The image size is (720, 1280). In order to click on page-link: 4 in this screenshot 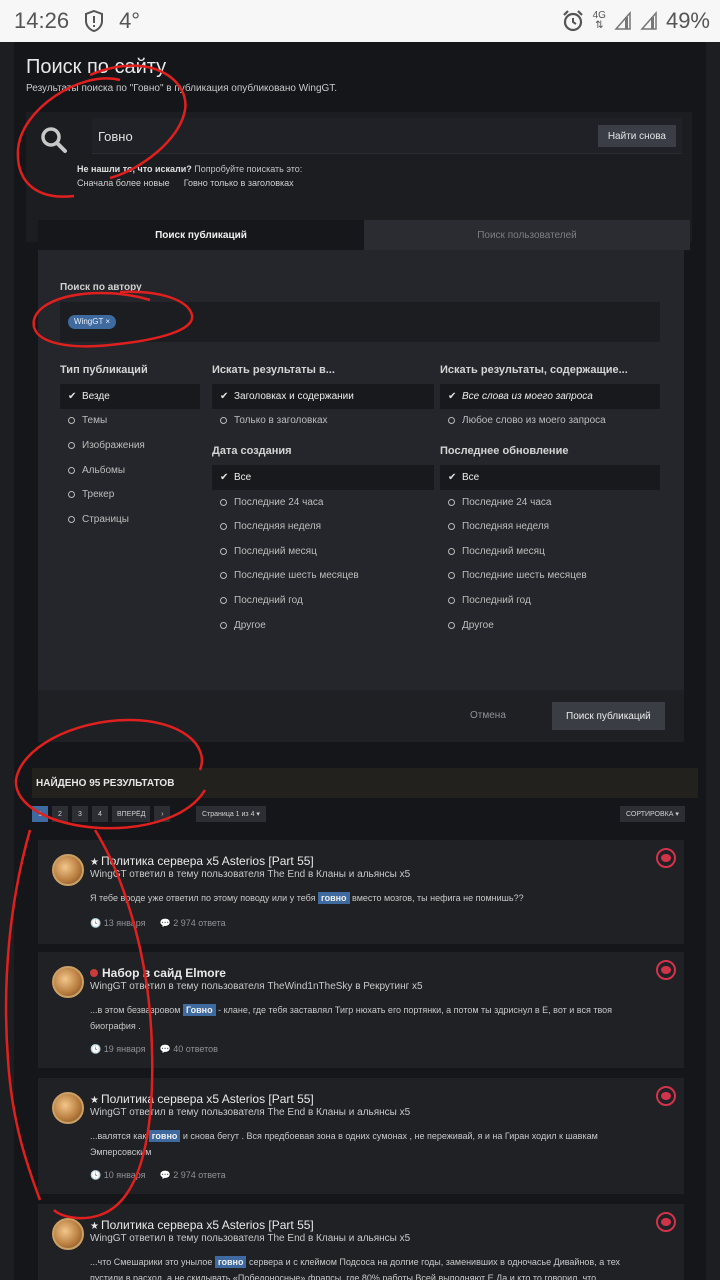, I will do `click(100, 814)`.